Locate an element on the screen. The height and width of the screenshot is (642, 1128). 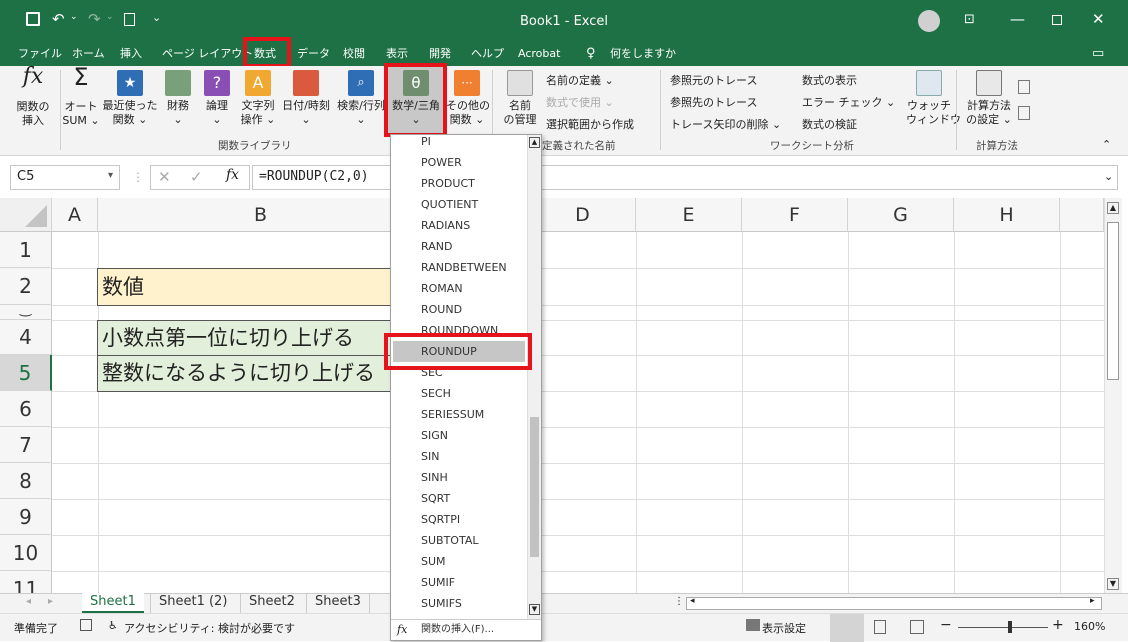
expand-formula-bar-icon: ⌄ is located at coordinates (1108, 176).